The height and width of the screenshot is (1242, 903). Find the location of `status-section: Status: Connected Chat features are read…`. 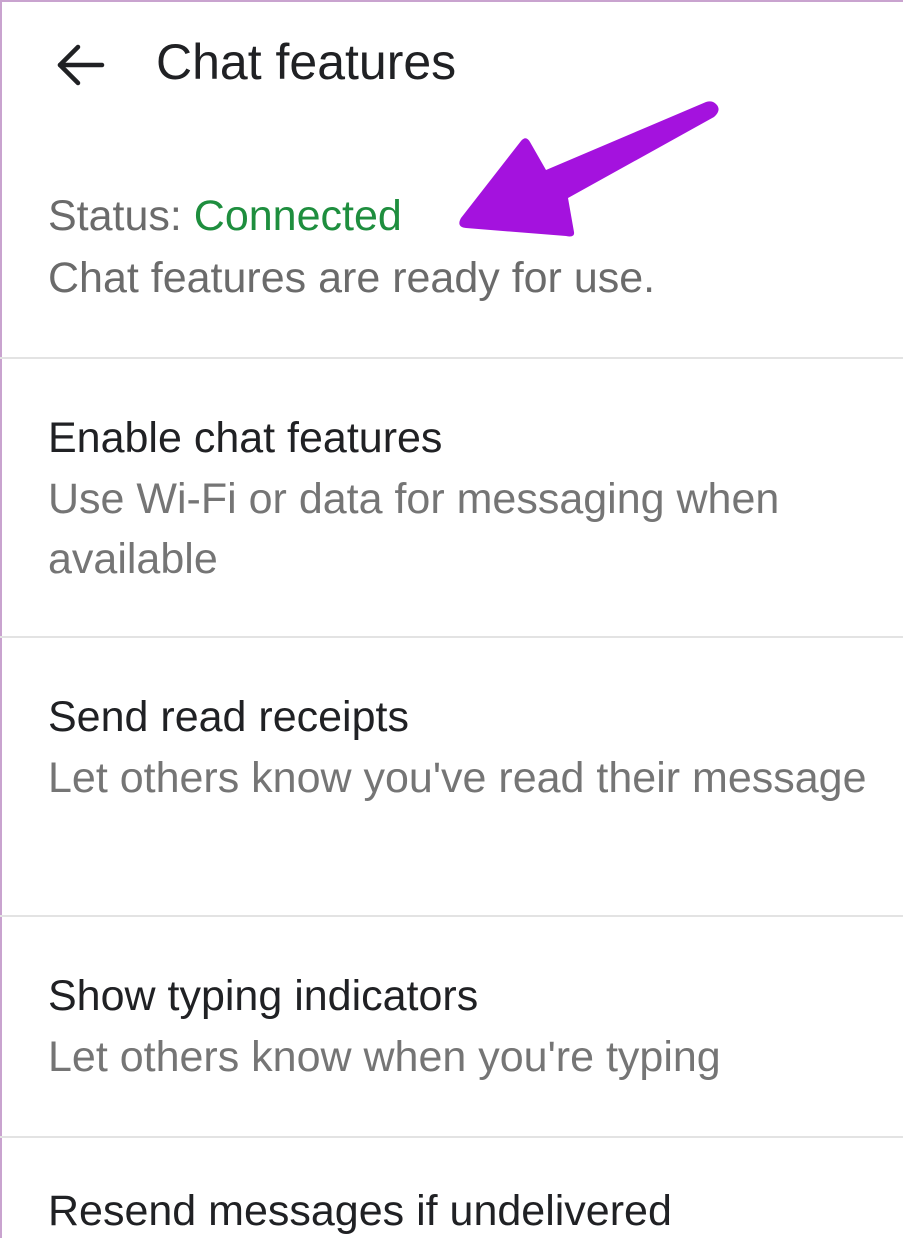

status-section: Status: Connected Chat features are read… is located at coordinates (458, 247).